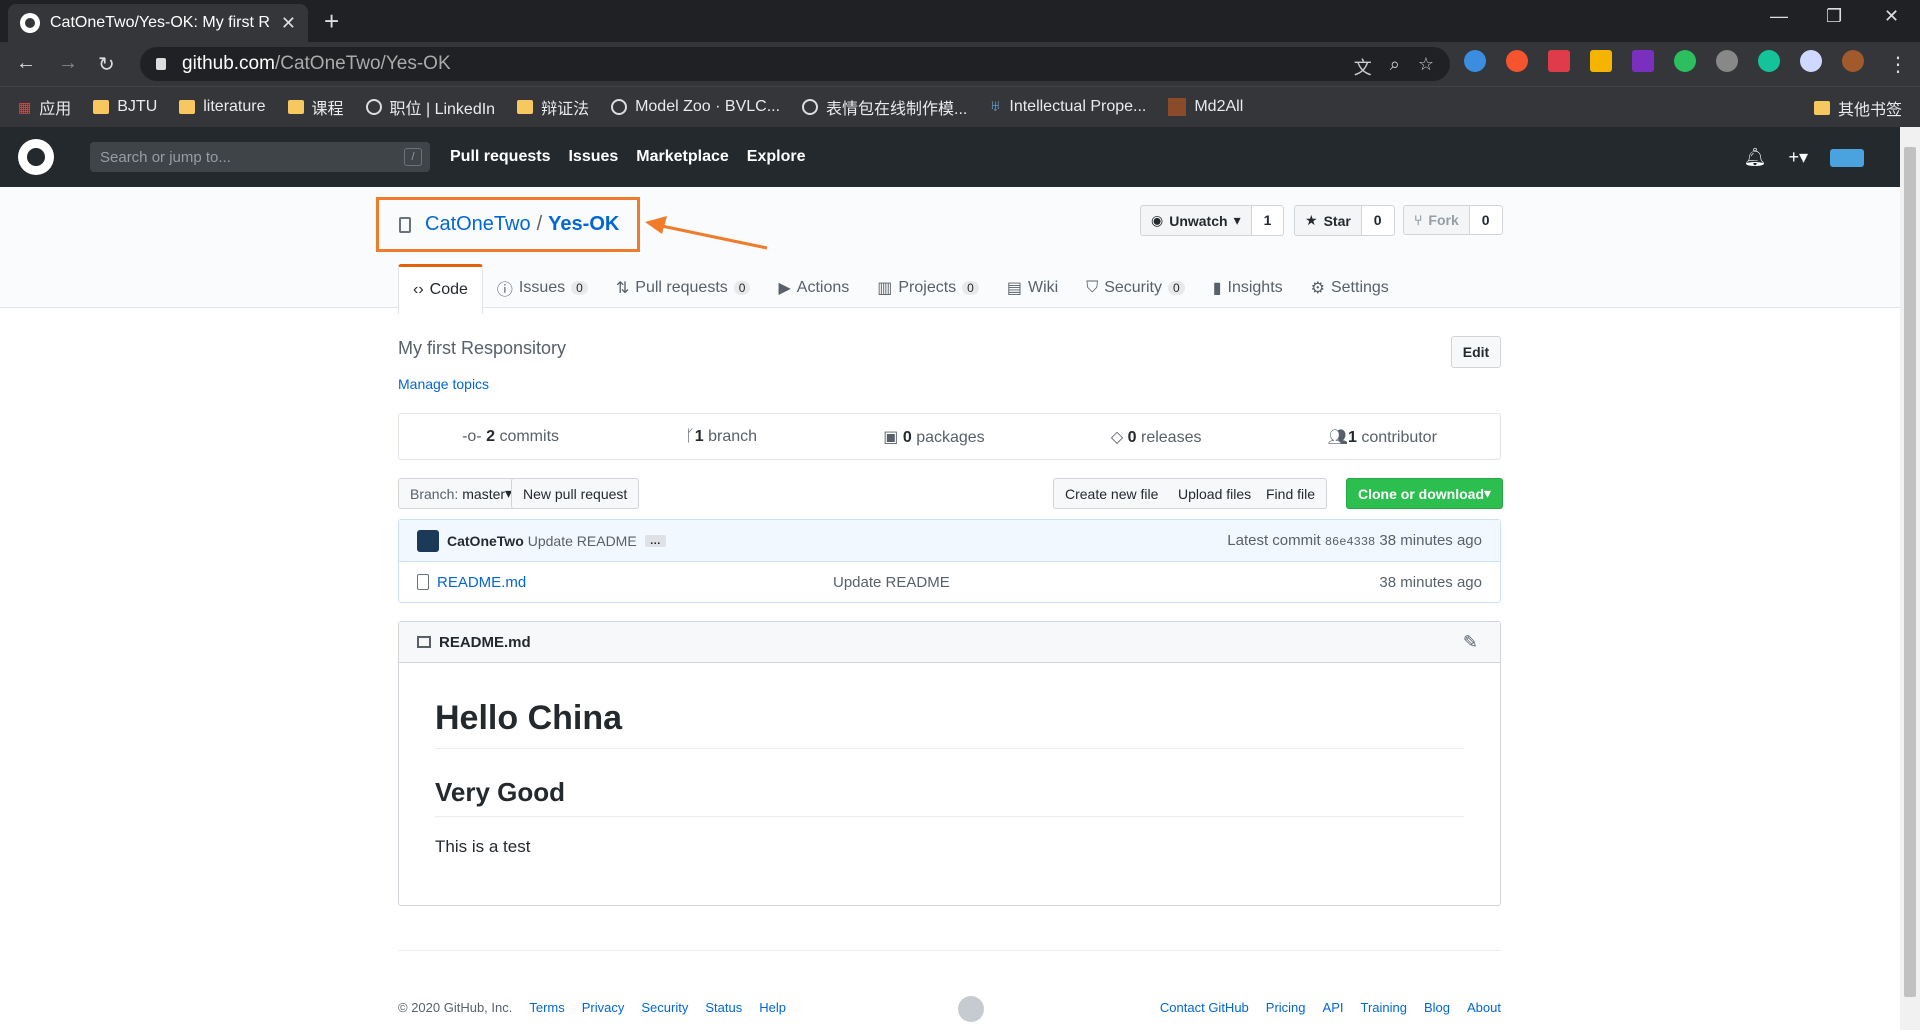 The width and height of the screenshot is (1920, 1030). What do you see at coordinates (26, 63) in the screenshot?
I see `back-icon: ←` at bounding box center [26, 63].